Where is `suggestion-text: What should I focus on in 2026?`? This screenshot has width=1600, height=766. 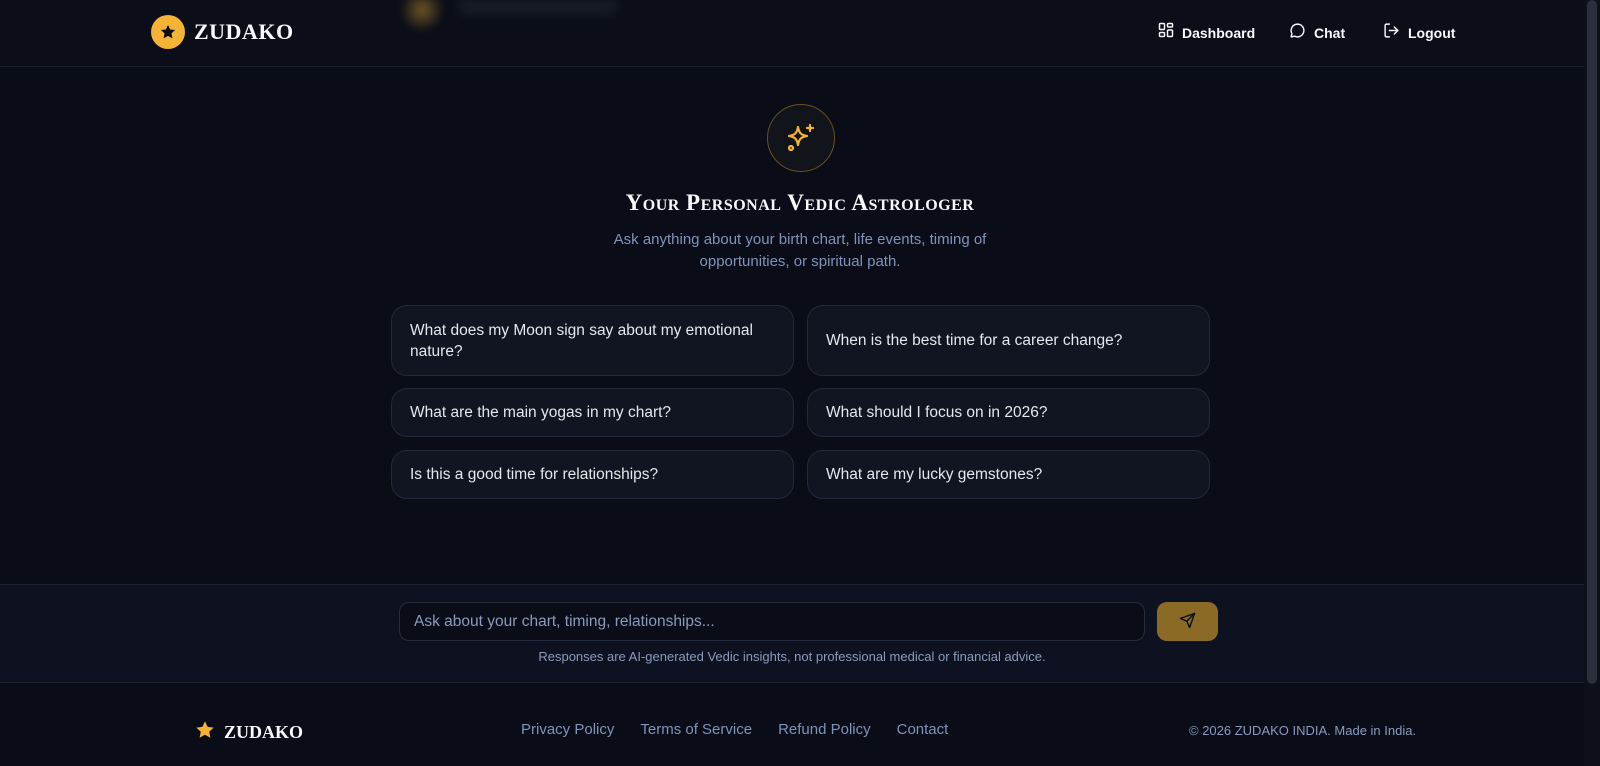
suggestion-text: What should I focus on in 2026? is located at coordinates (937, 412).